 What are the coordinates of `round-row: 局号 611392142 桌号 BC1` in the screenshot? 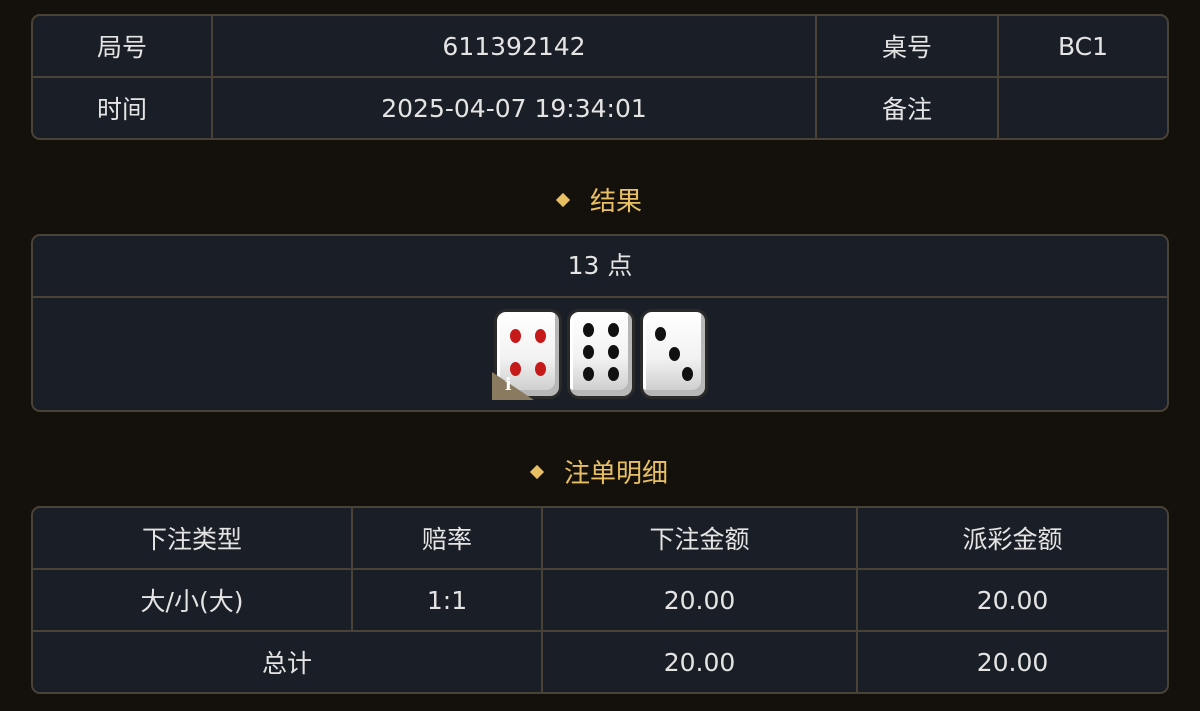 It's located at (600, 47).